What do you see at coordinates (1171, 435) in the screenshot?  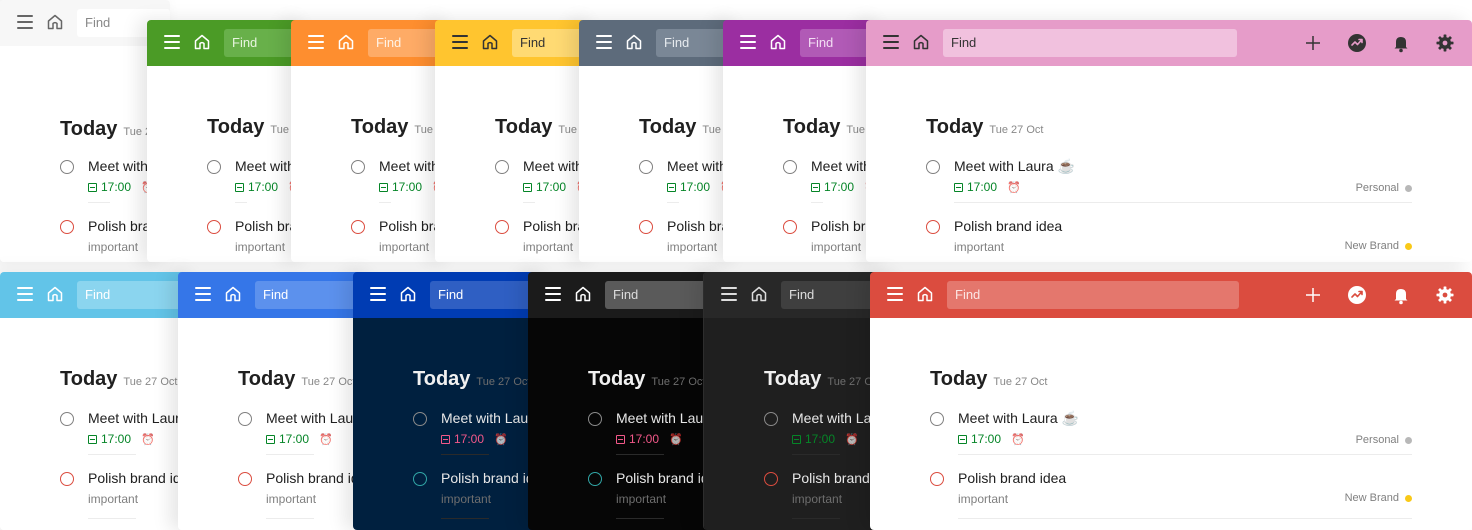 I see `task-item: Meet with Laura ☕ 17:00 ⏰ Personal` at bounding box center [1171, 435].